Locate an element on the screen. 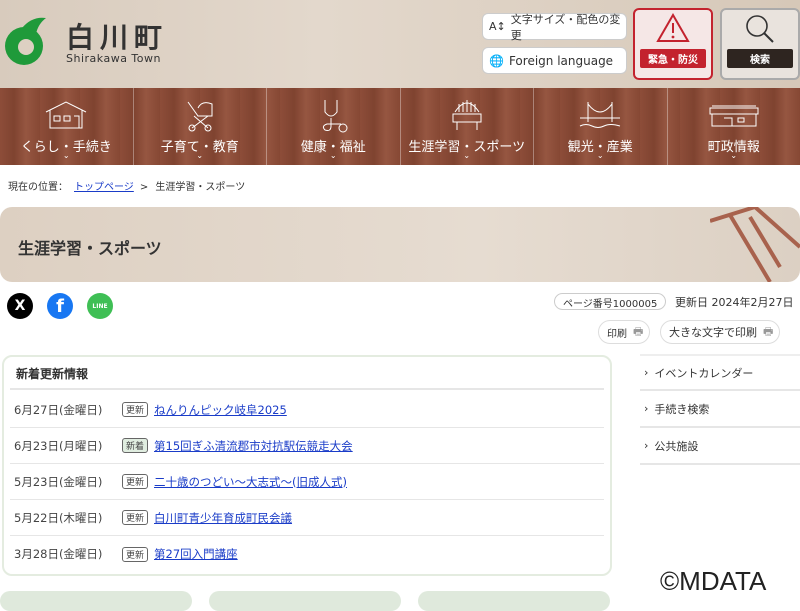  news-link: 第27回入門講座 is located at coordinates (196, 554).